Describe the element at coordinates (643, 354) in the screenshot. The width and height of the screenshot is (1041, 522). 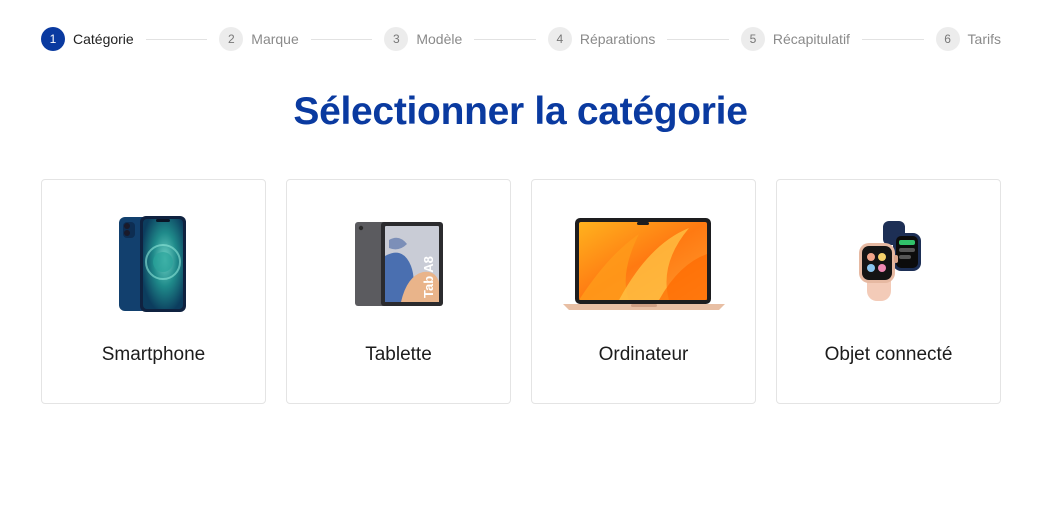
I see `category-label: Ordinateur` at that location.